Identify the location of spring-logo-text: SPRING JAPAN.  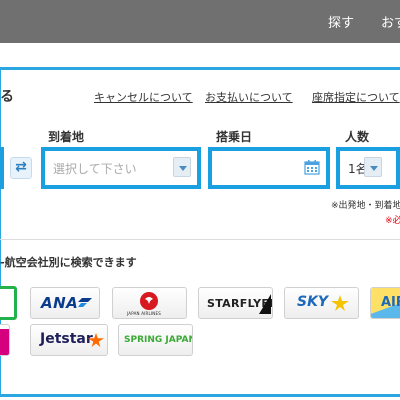
(158, 340).